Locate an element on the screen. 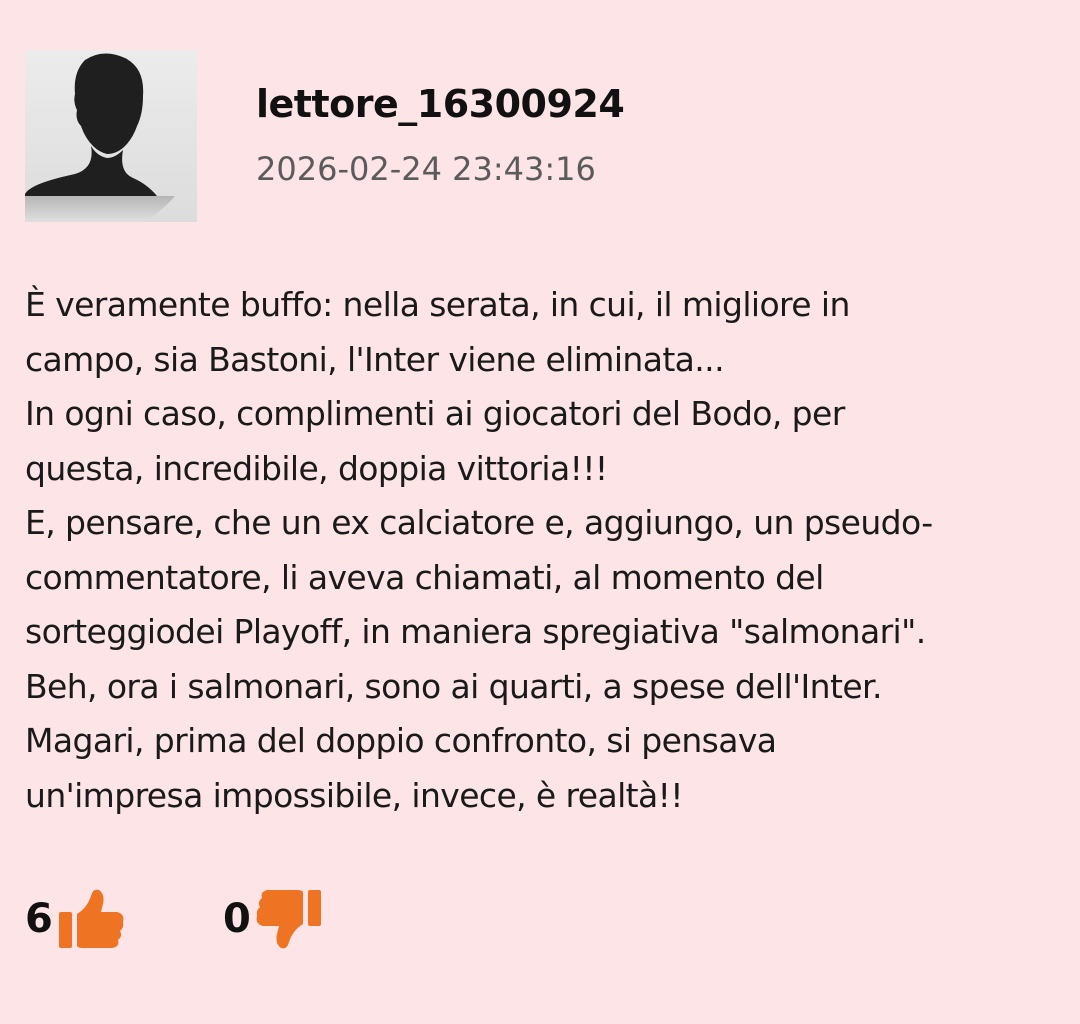  like-button: 6 is located at coordinates (75, 919).